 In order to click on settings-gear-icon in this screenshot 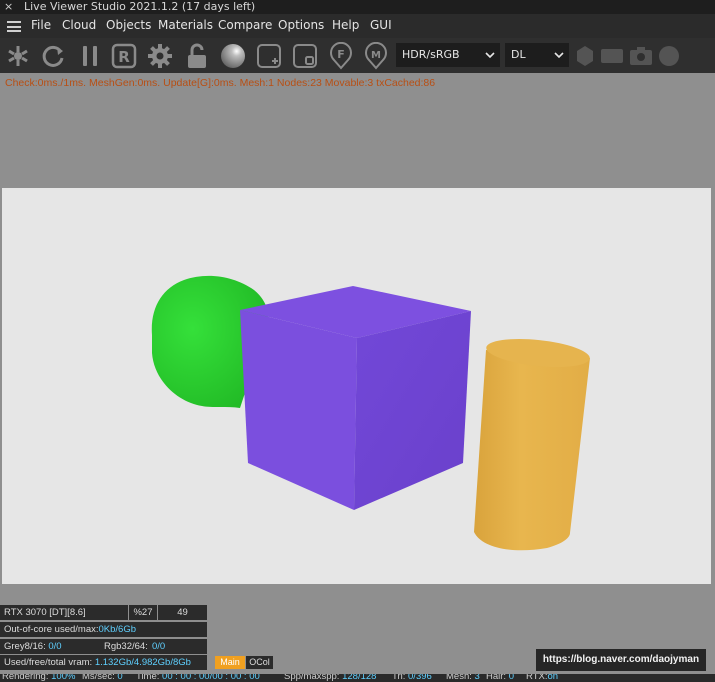, I will do `click(160, 56)`.